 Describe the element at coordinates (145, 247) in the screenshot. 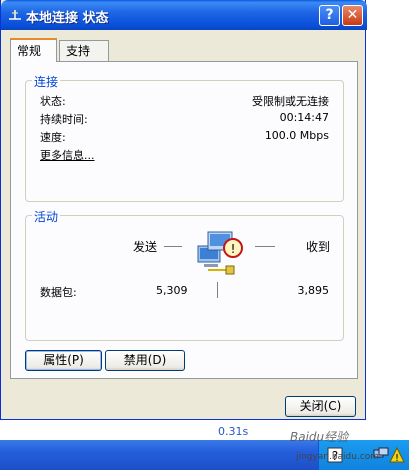

I see `sent-label: 发送` at that location.